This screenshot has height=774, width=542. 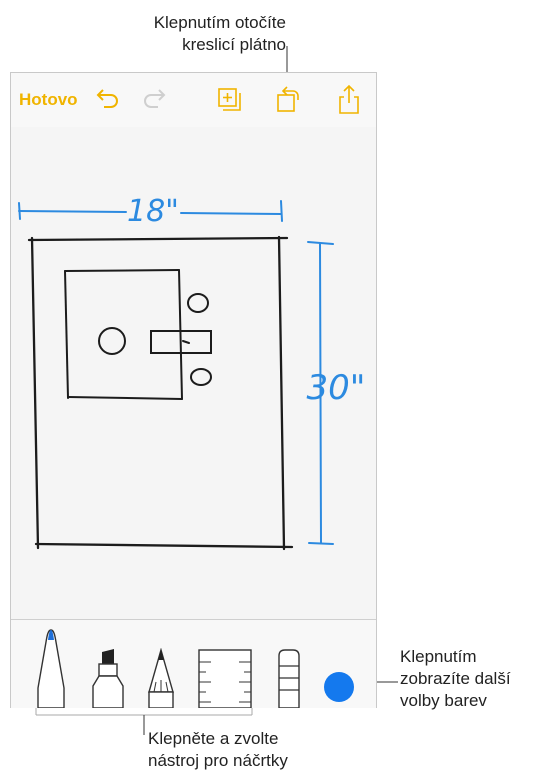 I want to click on rotate-canvas-icon, so click(x=289, y=99).